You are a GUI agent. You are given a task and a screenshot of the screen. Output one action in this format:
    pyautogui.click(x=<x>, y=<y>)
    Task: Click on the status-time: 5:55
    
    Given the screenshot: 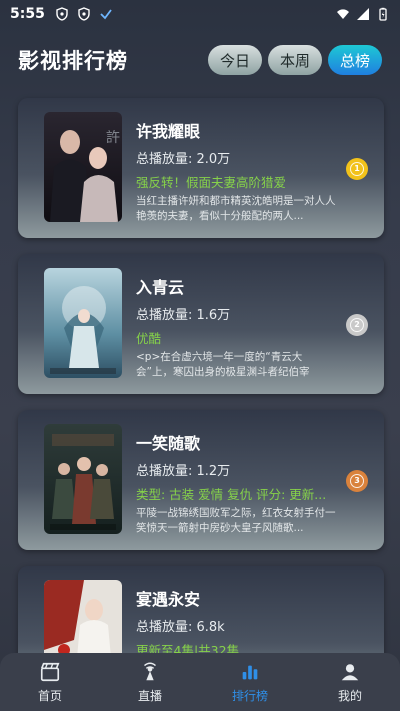 What is the action you would take?
    pyautogui.click(x=27, y=14)
    